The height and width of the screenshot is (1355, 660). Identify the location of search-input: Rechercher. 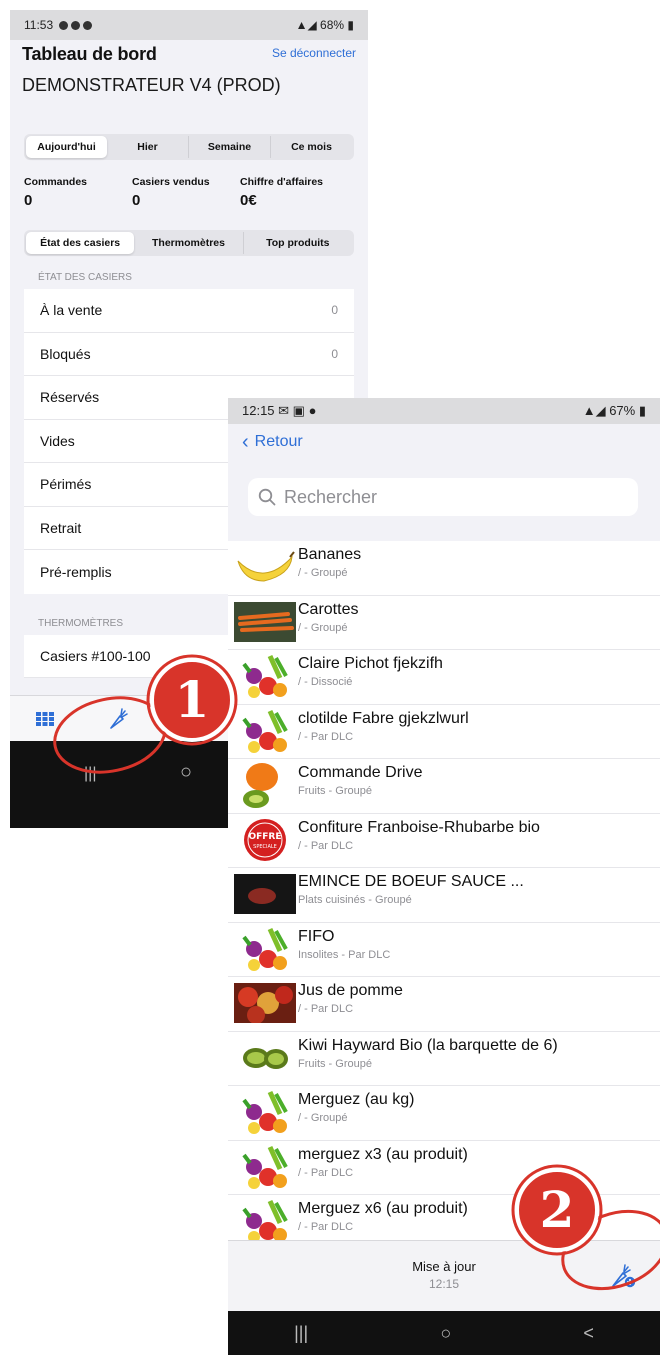
(443, 497).